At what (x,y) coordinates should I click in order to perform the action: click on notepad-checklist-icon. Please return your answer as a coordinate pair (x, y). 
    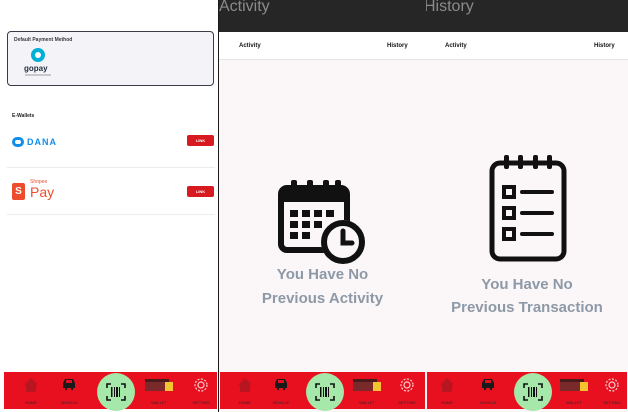
    Looking at the image, I should click on (528, 208).